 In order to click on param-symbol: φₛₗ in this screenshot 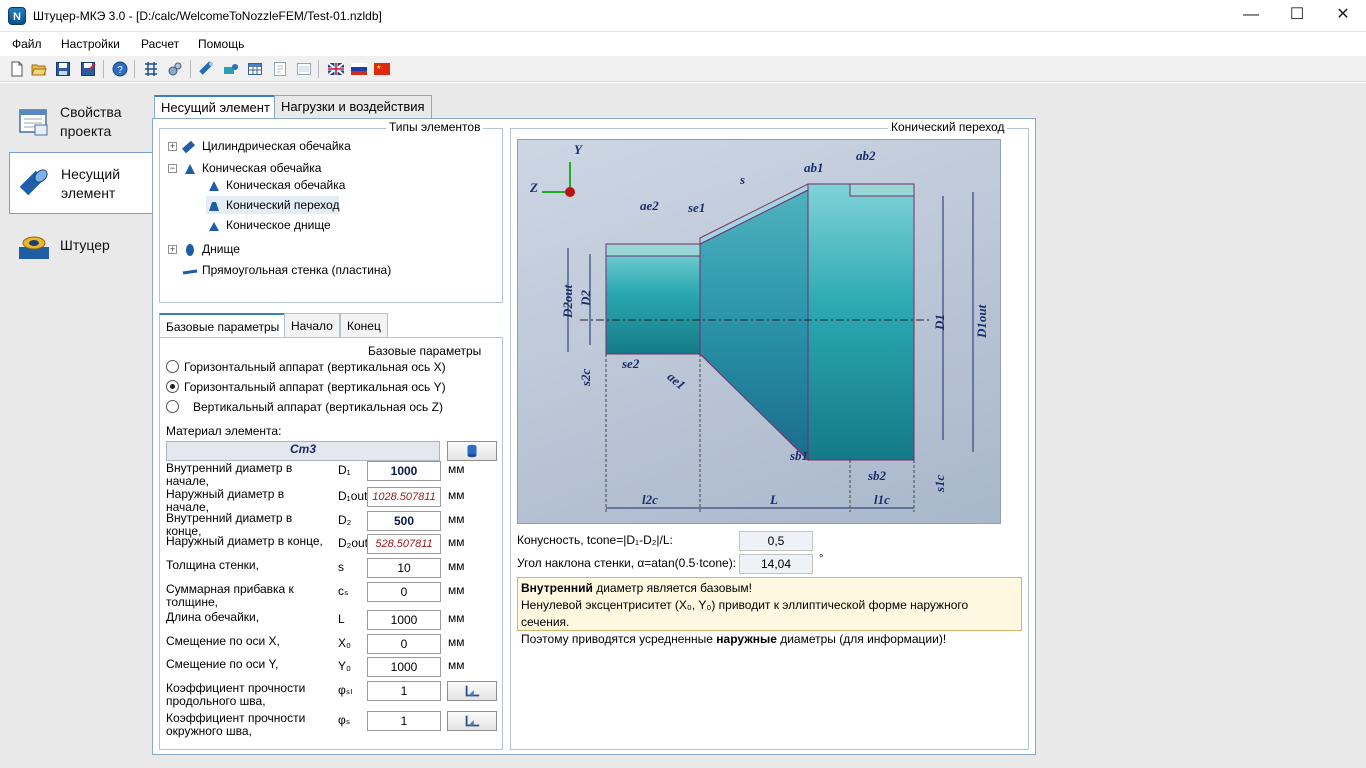, I will do `click(345, 690)`.